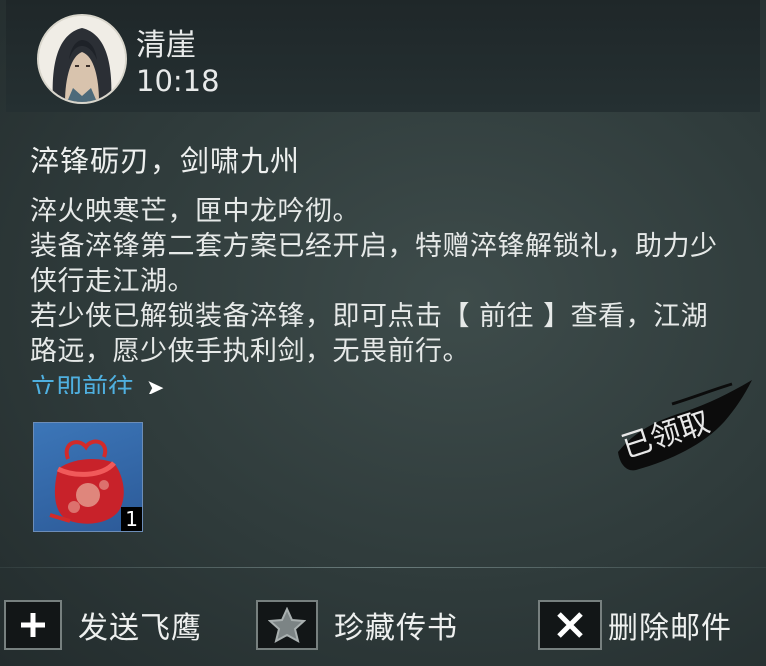  I want to click on mail-body-line: 装备淬锋第二套方案已经开启，特赠淬锋解锁礼，助力少侠行走江湖。, so click(374, 264).